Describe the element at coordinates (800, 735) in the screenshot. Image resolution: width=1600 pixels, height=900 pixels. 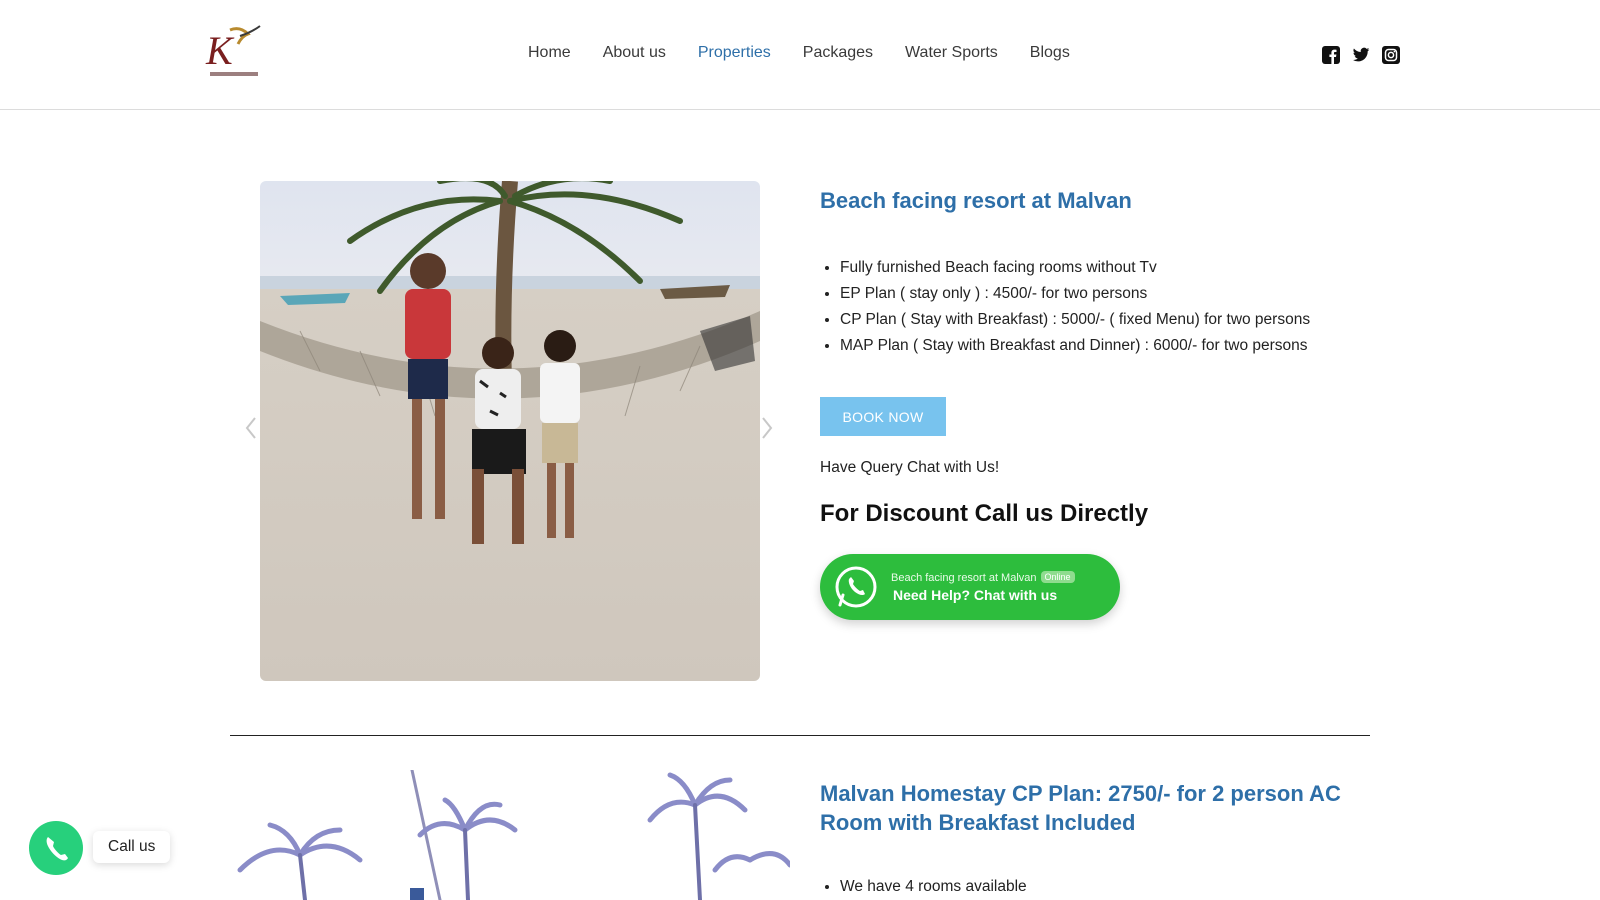
I see `section-divider` at that location.